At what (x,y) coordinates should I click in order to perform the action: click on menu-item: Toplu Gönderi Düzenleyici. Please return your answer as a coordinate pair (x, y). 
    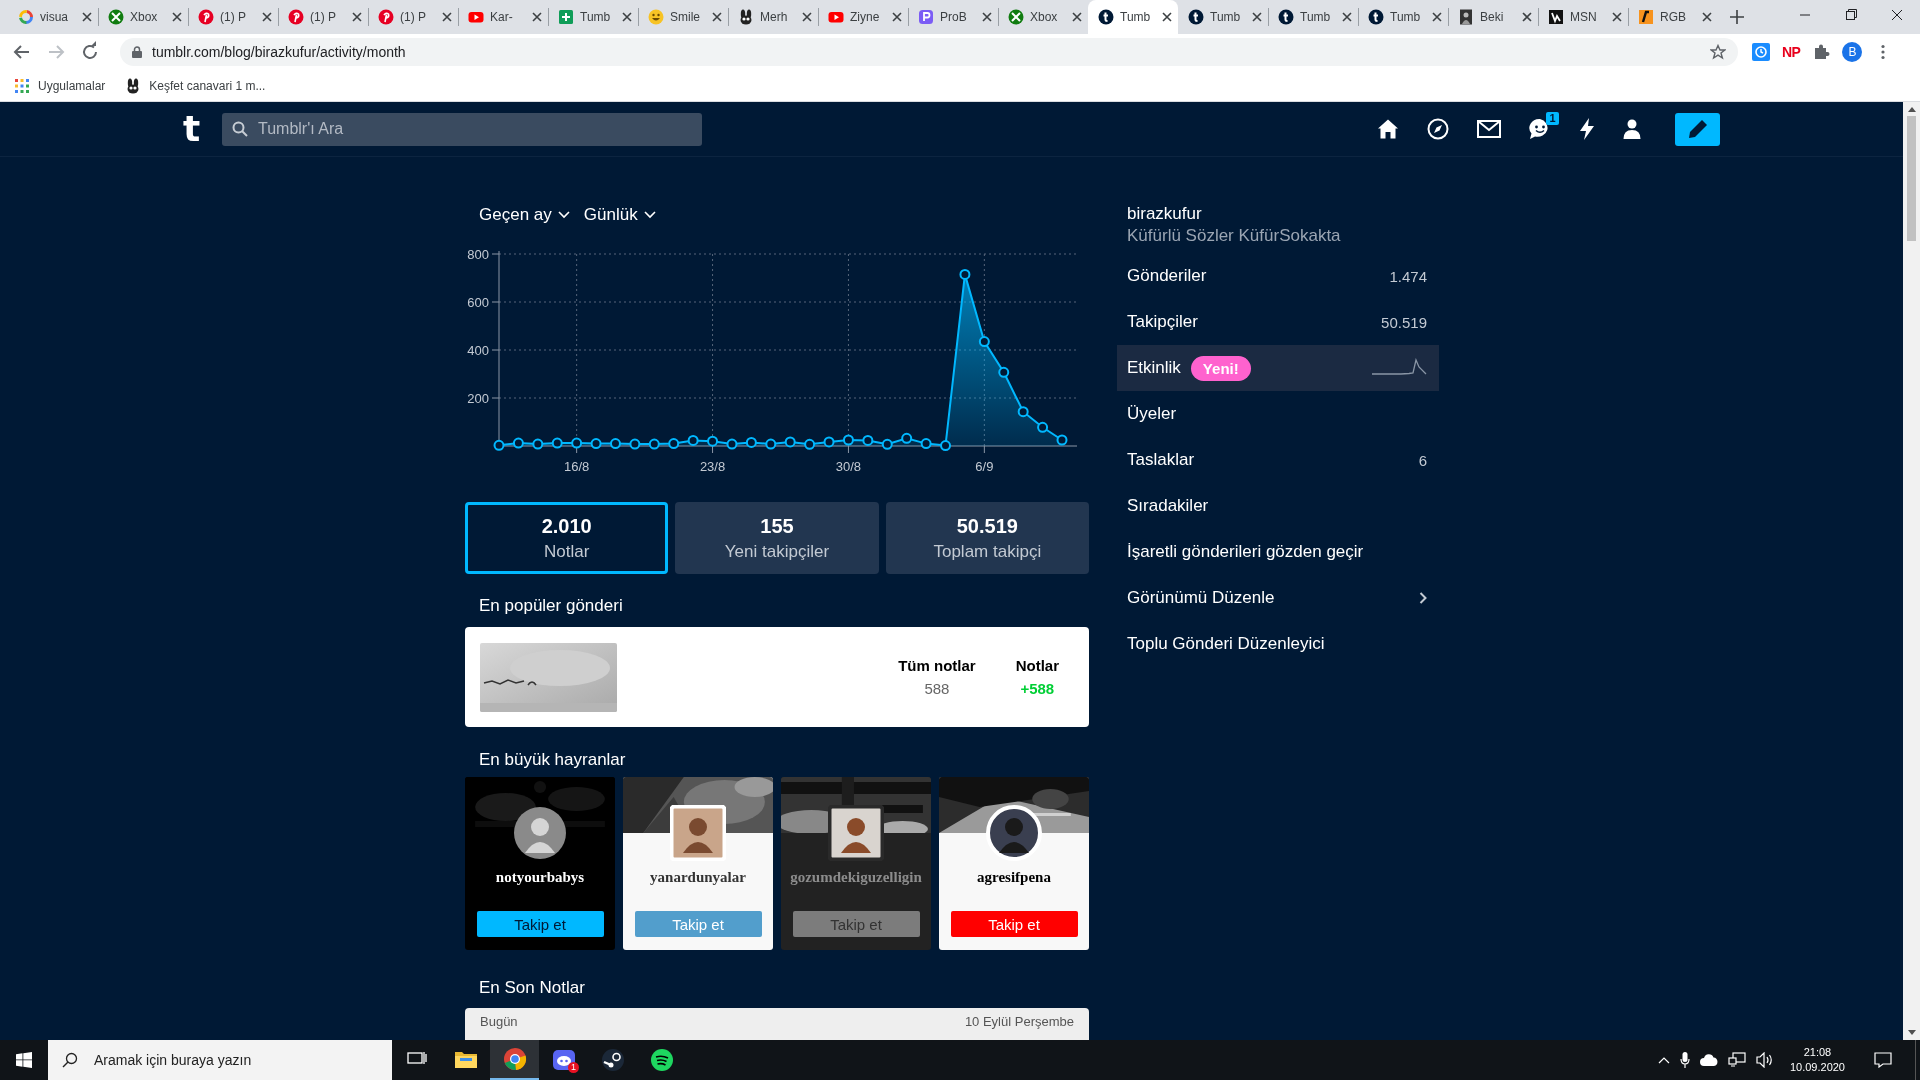
    Looking at the image, I should click on (1278, 644).